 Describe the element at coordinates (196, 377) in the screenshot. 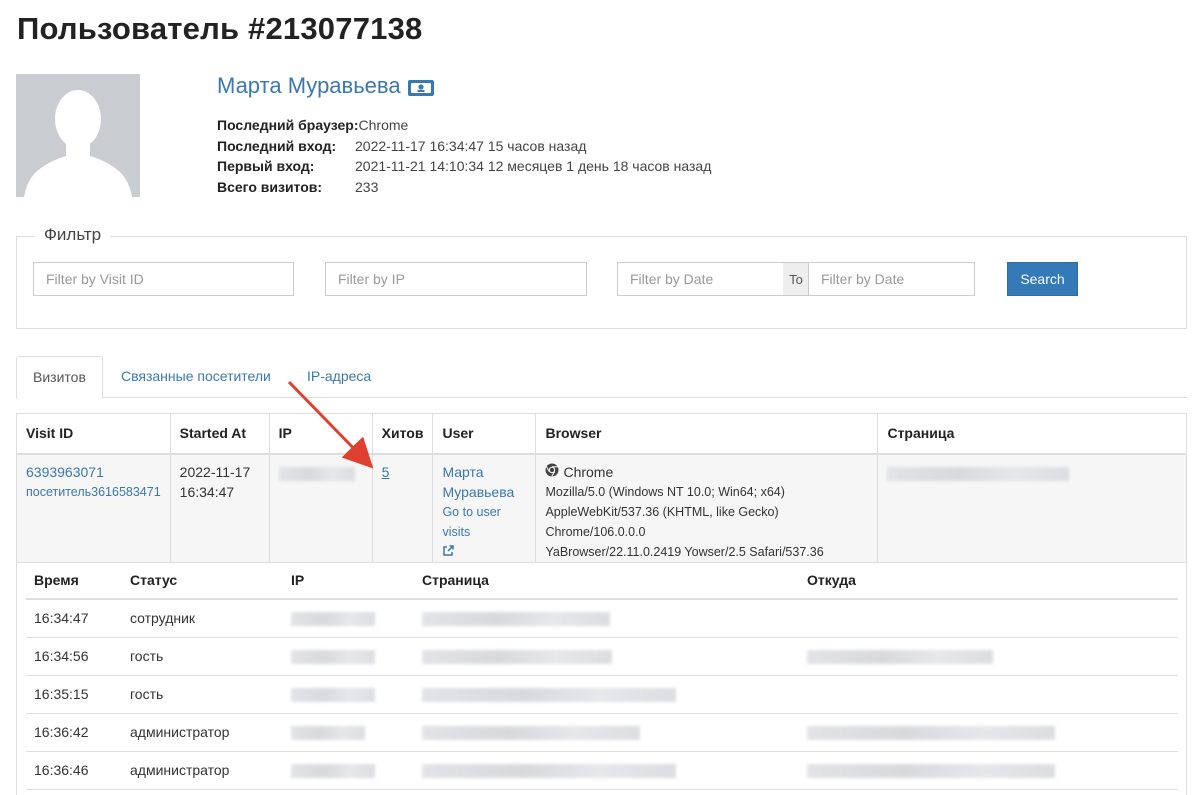

I see `tab-related-visitors: Связанные посетители` at that location.